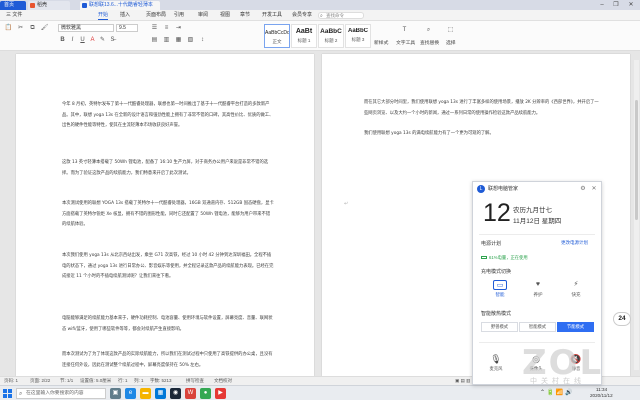 This screenshot has width=640, height=400. What do you see at coordinates (500, 290) in the screenshot?
I see `charge-mode-smart: ▭ 智能` at bounding box center [500, 290].